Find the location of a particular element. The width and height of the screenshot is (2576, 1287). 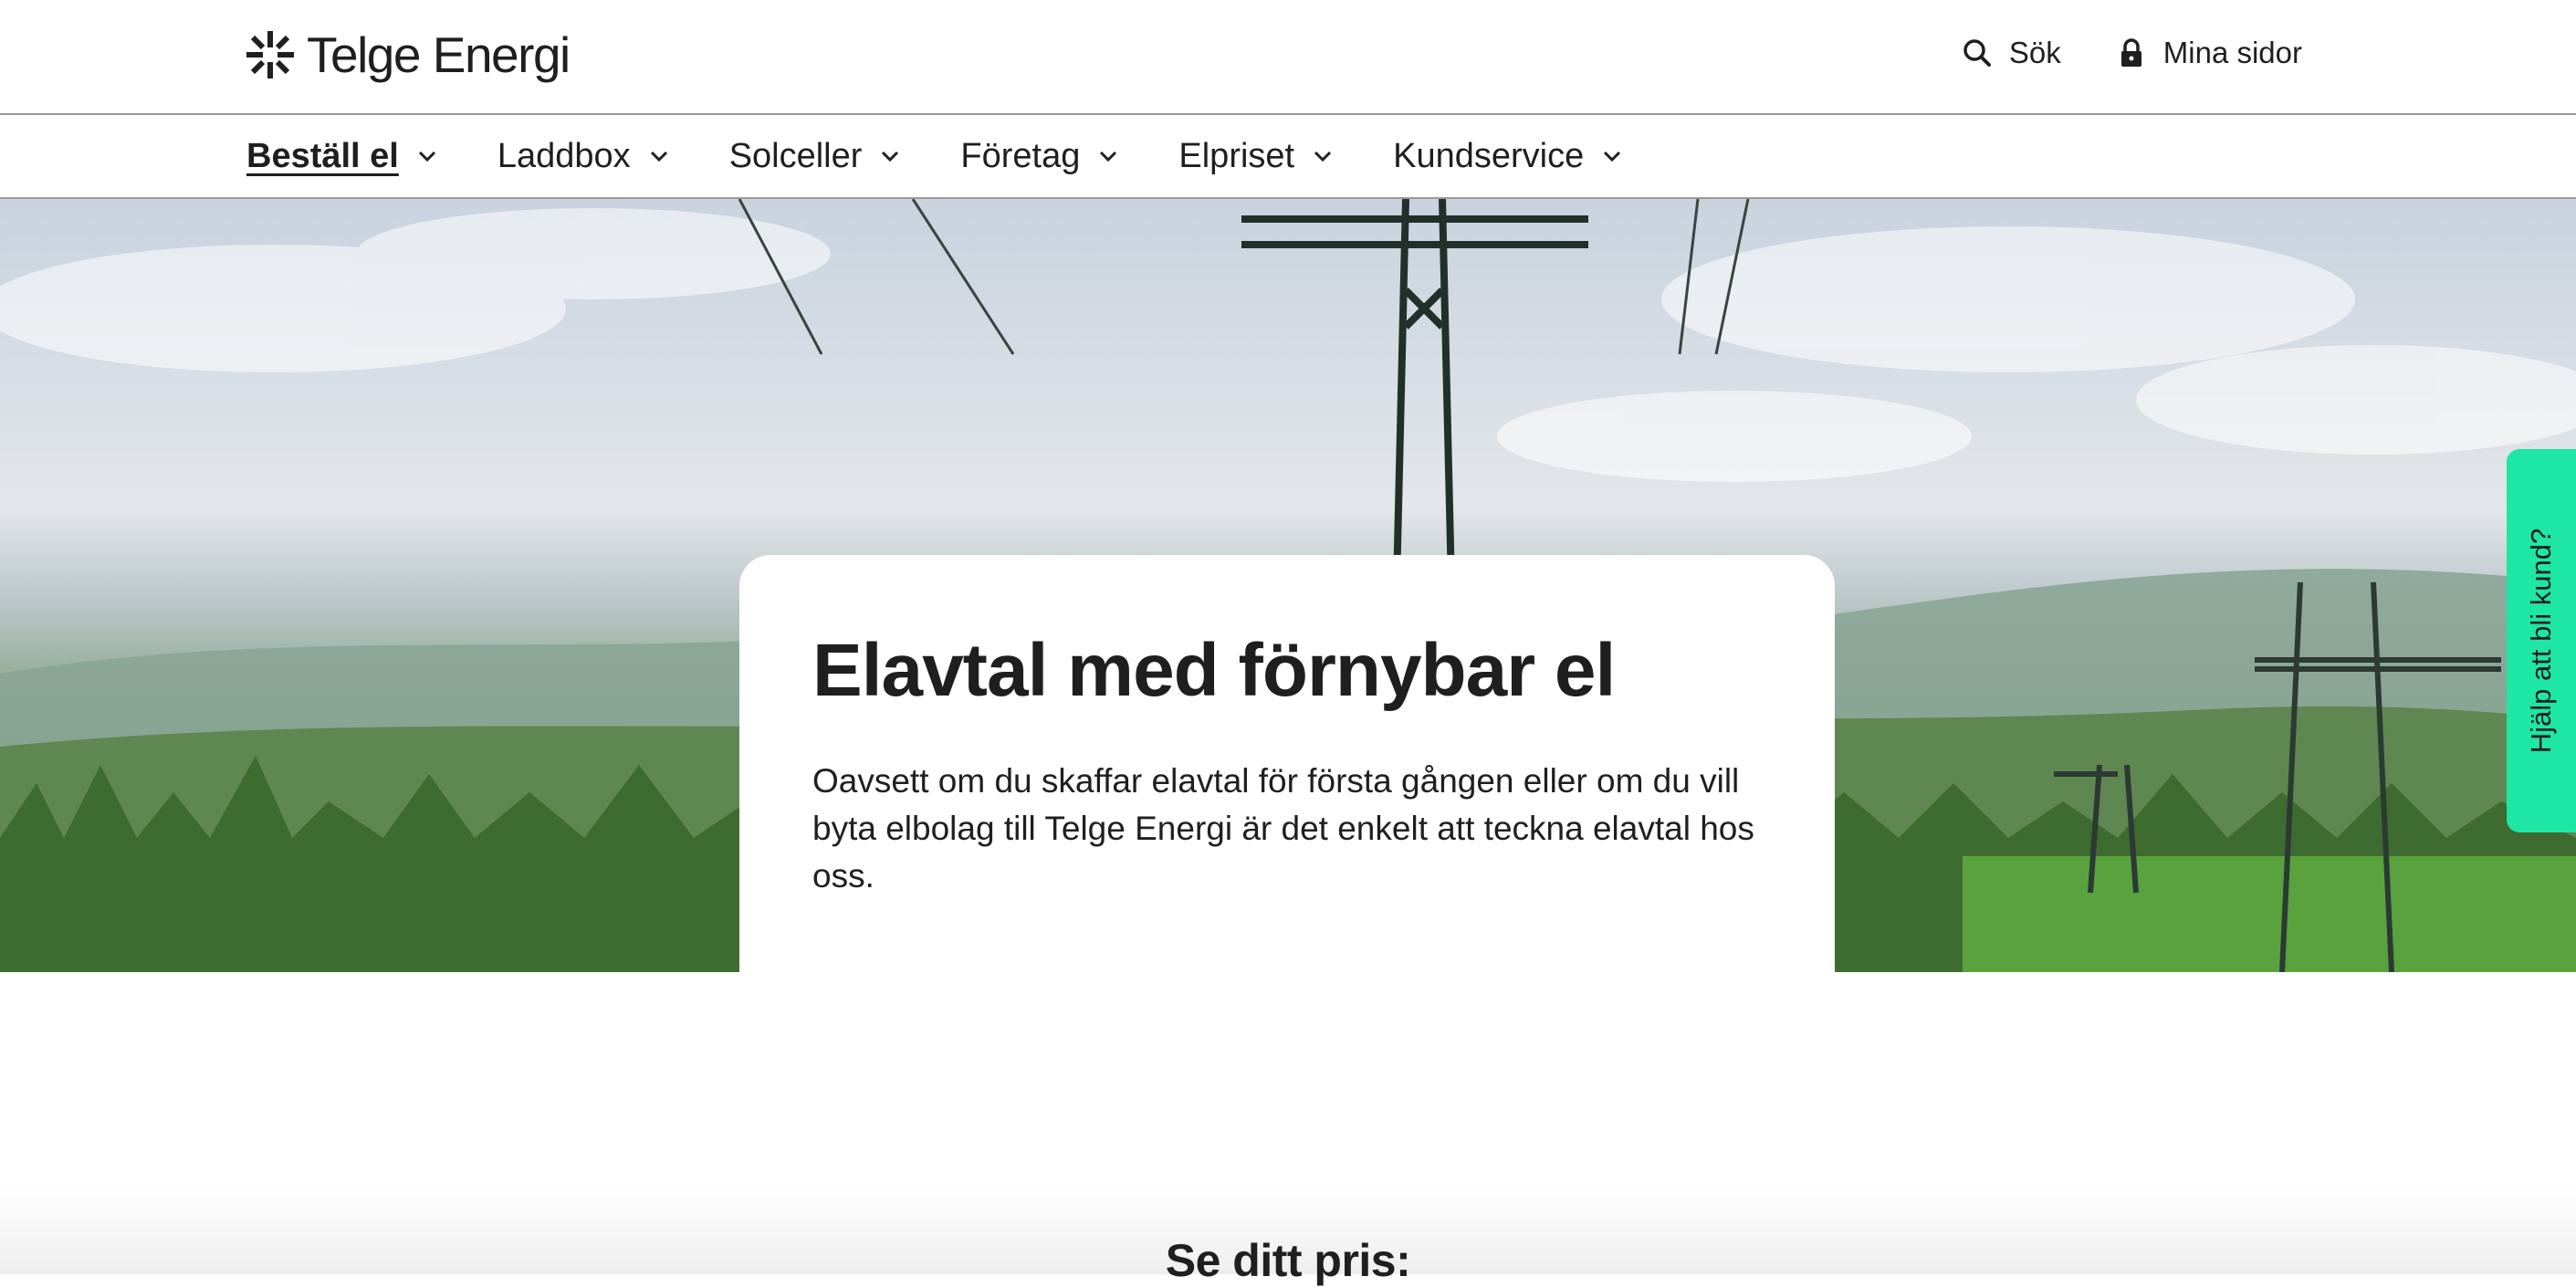

nav-item-label: Laddbox is located at coordinates (564, 156).